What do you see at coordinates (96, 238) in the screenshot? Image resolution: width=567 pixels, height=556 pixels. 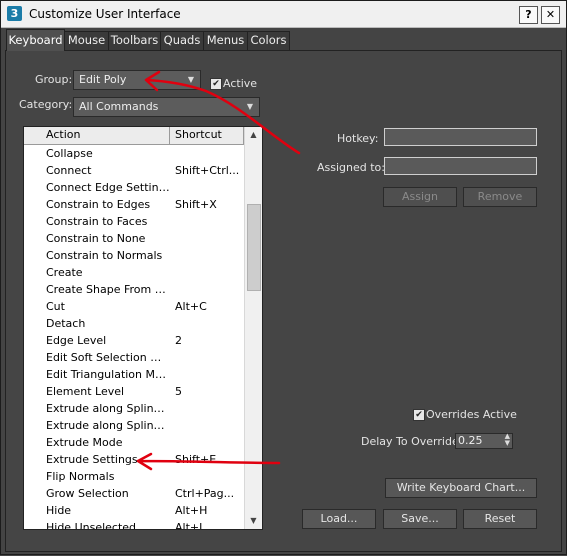 I see `action-name: Constrain to None` at bounding box center [96, 238].